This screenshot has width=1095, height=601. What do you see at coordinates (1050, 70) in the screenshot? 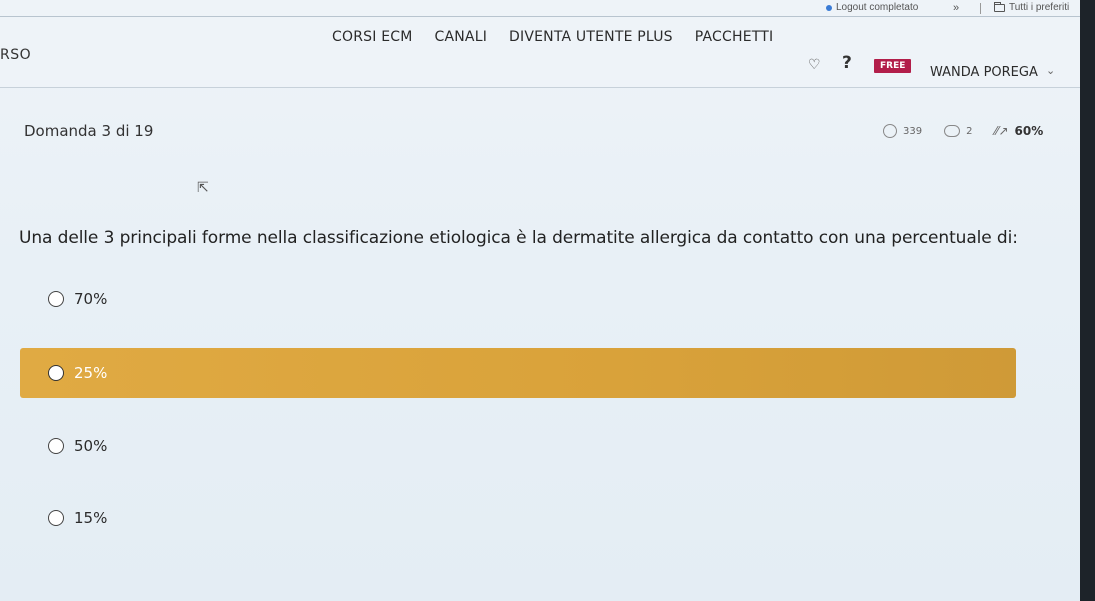
I see `chevron-down-icon: ⌄` at bounding box center [1050, 70].